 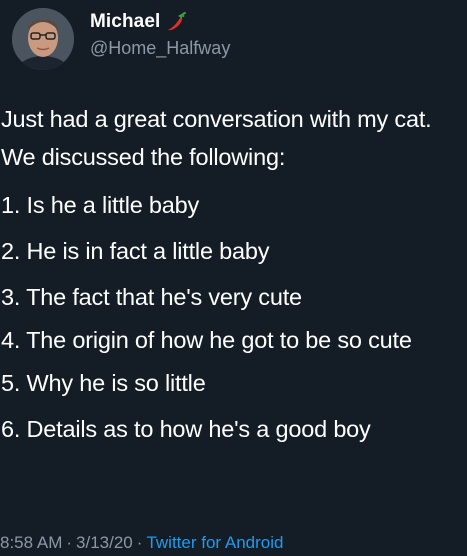 I want to click on user-info: Michael @Home_Halfway, so click(x=160, y=34).